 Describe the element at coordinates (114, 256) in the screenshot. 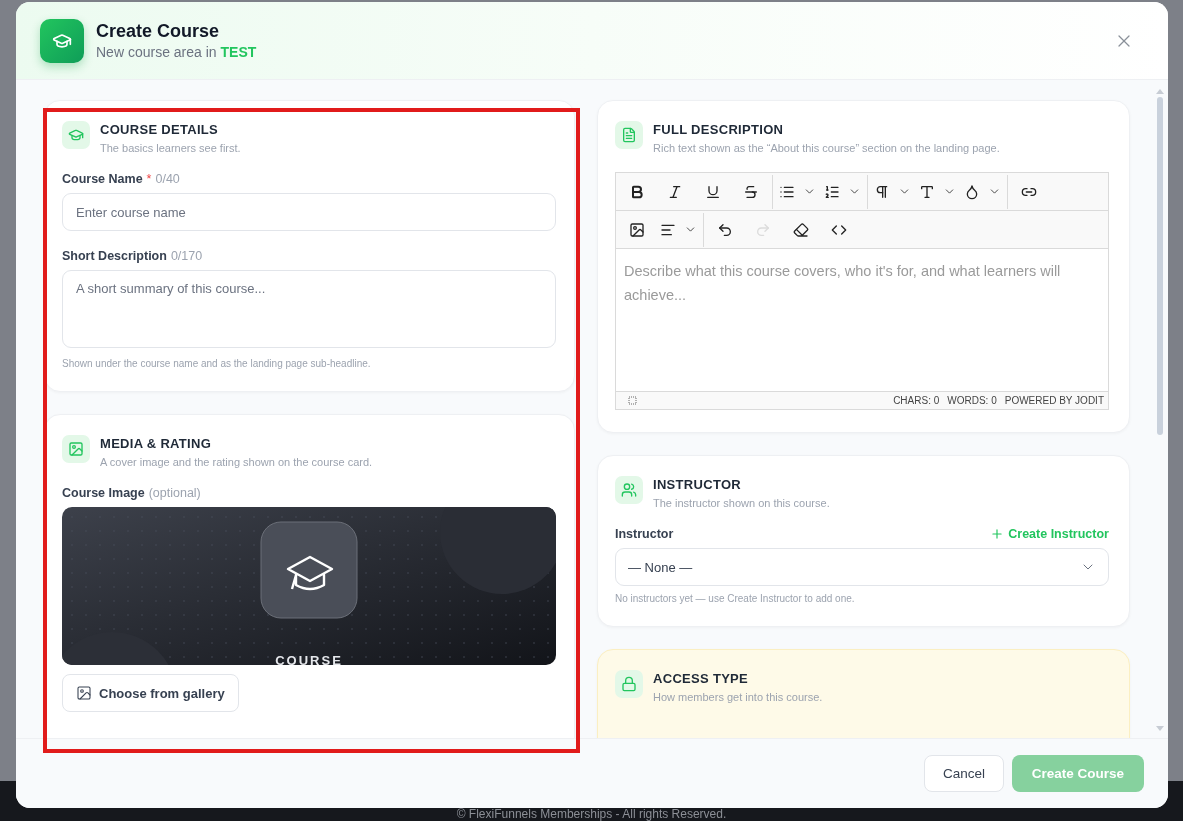

I see `field-label: Short Description` at that location.